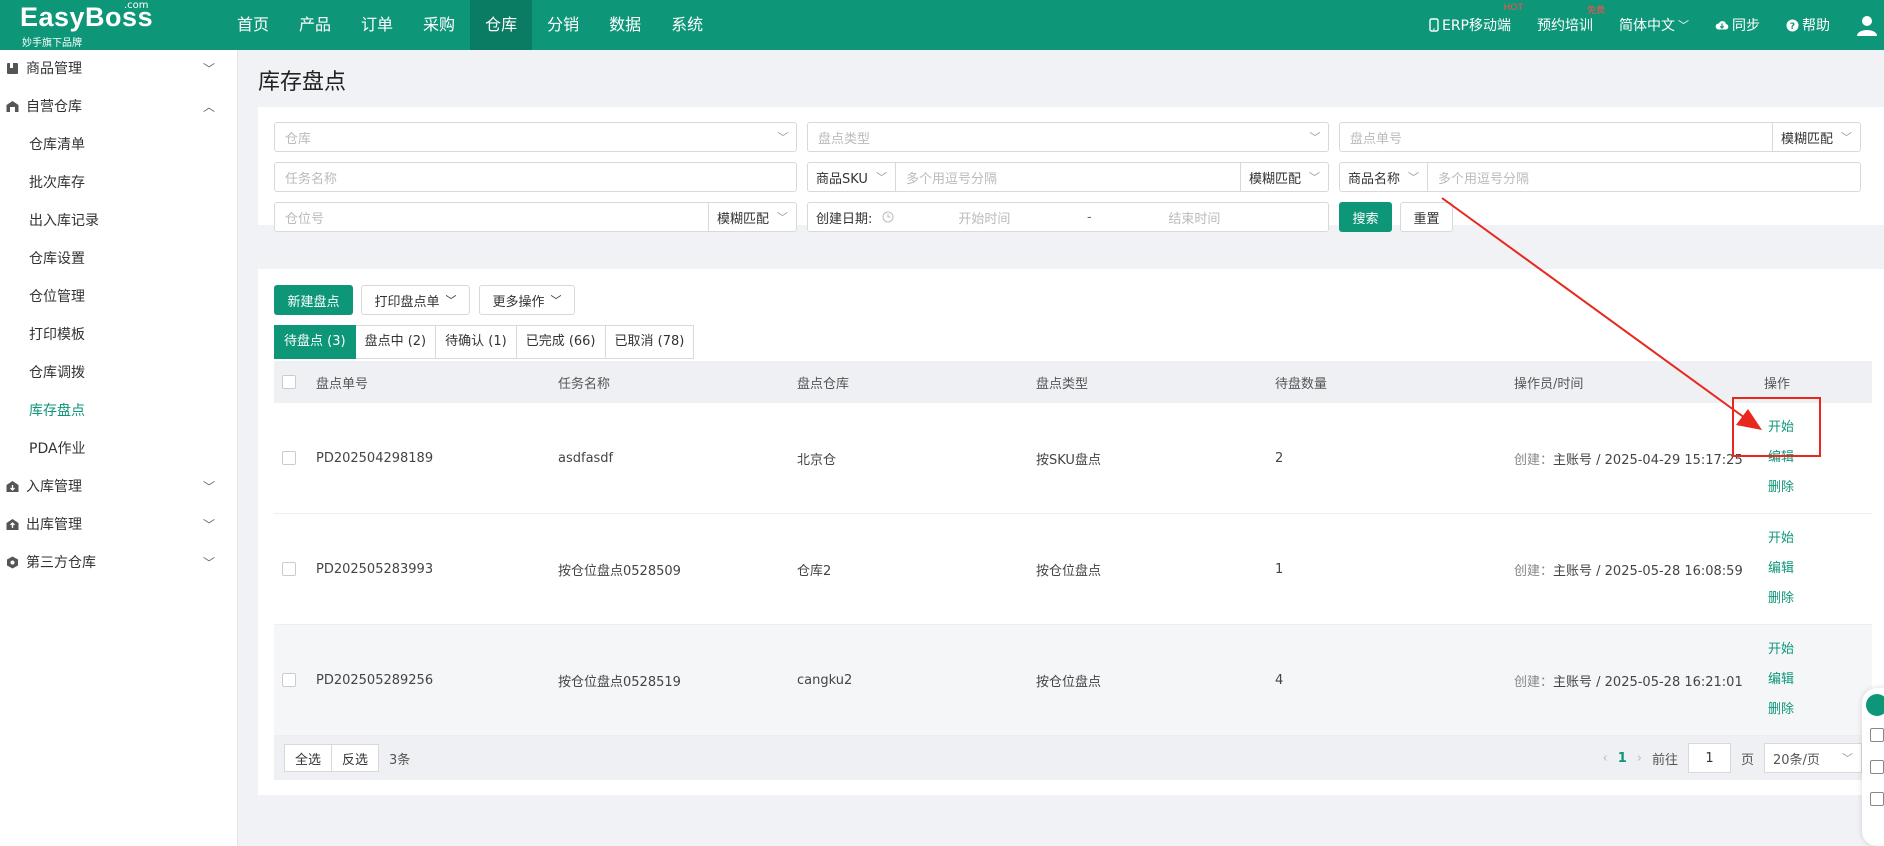  Describe the element at coordinates (1073, 382) in the screenshot. I see `table-header: 盘点单号 任务名称 盘点仓库 盘点类型 待盘数量 操作员/时间 操作` at that location.